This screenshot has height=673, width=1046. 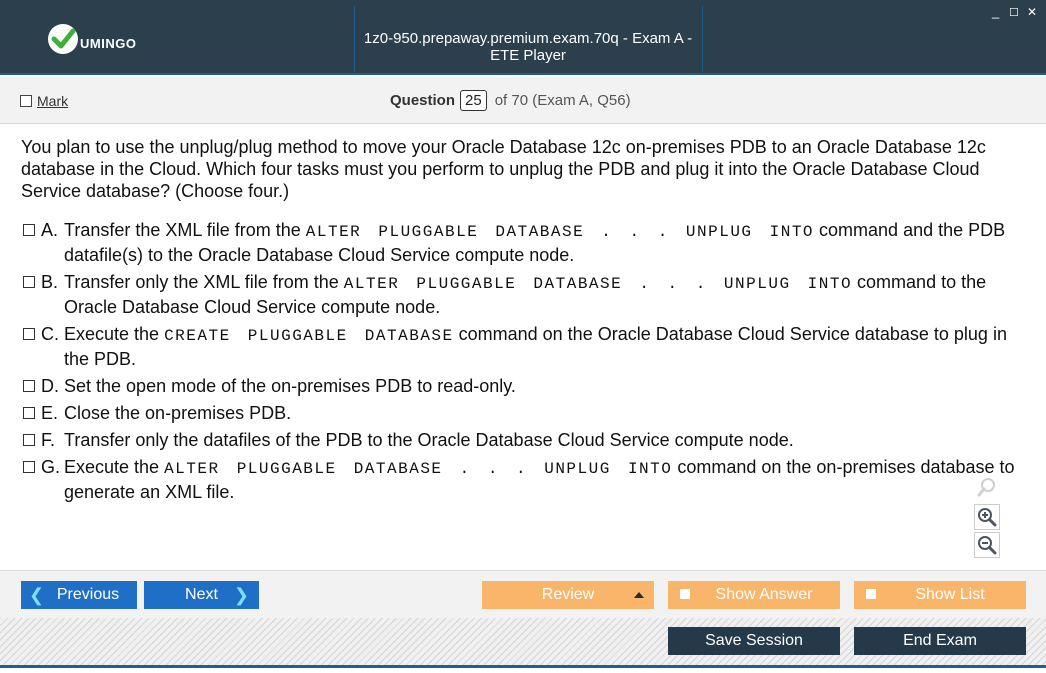 What do you see at coordinates (562, 100) in the screenshot?
I see `question-of-text: of 70 (Exam A, Q56)` at bounding box center [562, 100].